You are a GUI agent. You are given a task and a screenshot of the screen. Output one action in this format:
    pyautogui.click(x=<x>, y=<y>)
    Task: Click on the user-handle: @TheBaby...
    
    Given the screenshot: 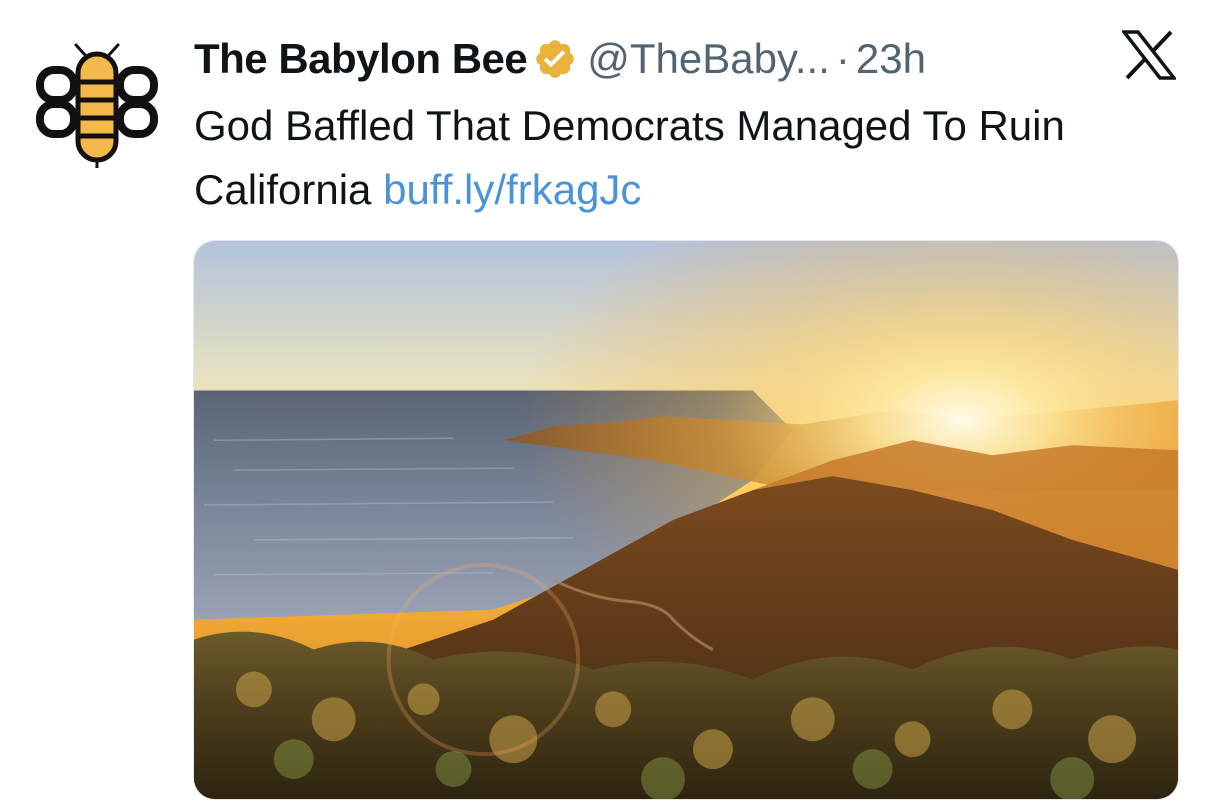 What is the action you would take?
    pyautogui.click(x=708, y=59)
    